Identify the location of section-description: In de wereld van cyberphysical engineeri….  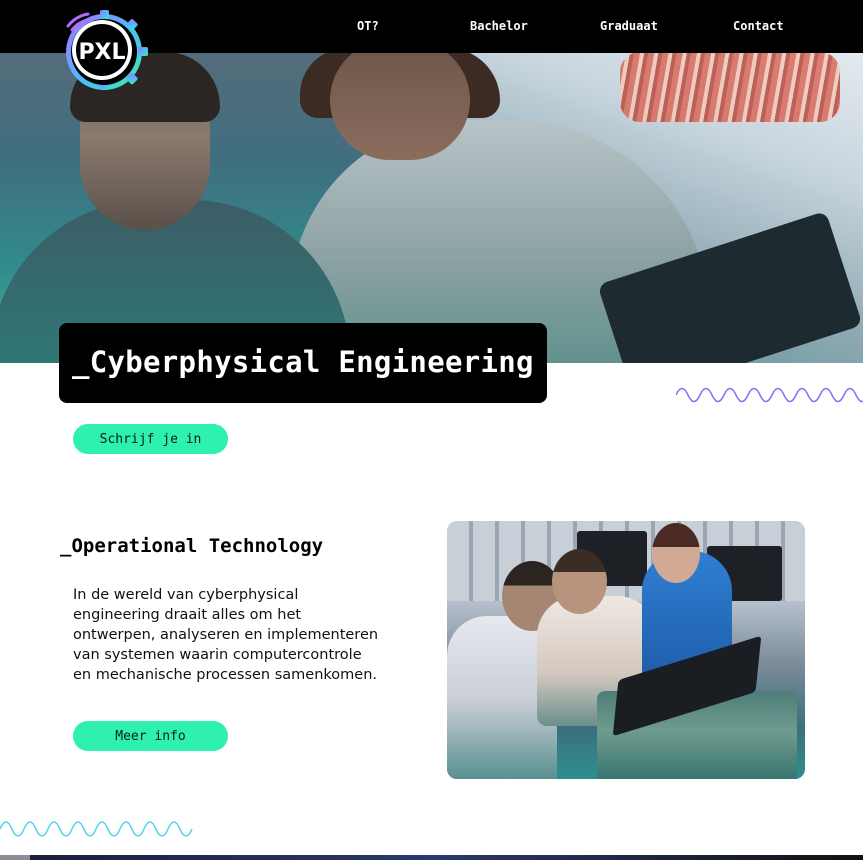
(226, 635).